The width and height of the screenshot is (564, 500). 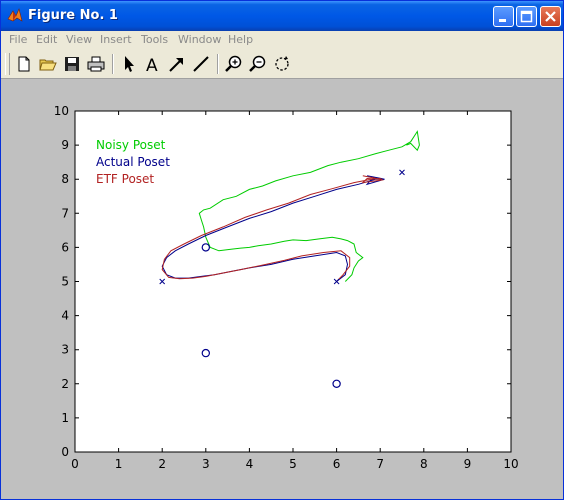 What do you see at coordinates (65, 213) in the screenshot?
I see `y-tick-label: 7` at bounding box center [65, 213].